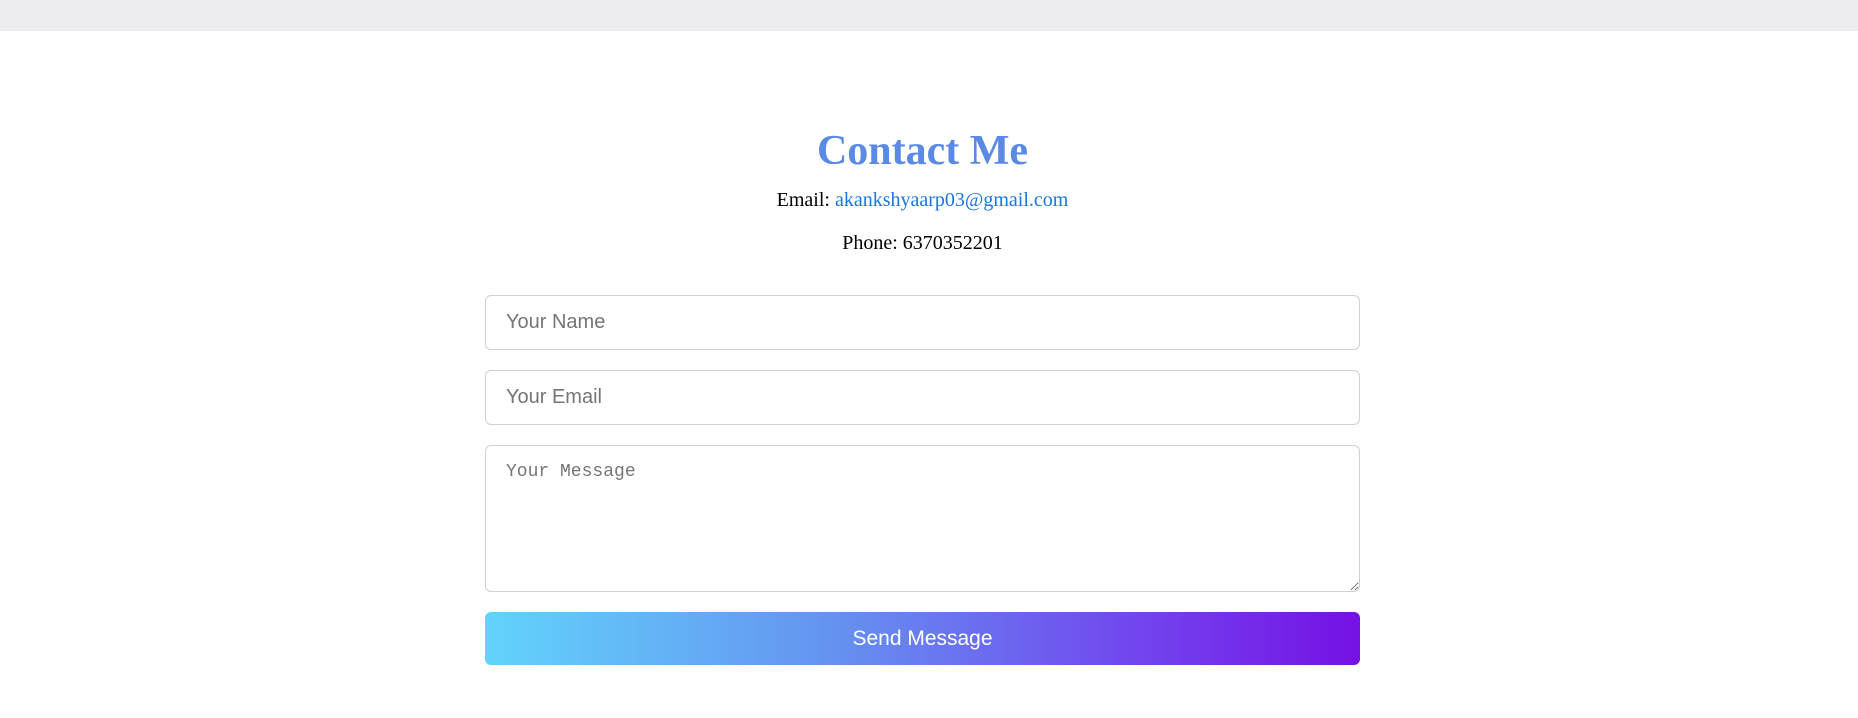  I want to click on email-label: Email:, so click(803, 200).